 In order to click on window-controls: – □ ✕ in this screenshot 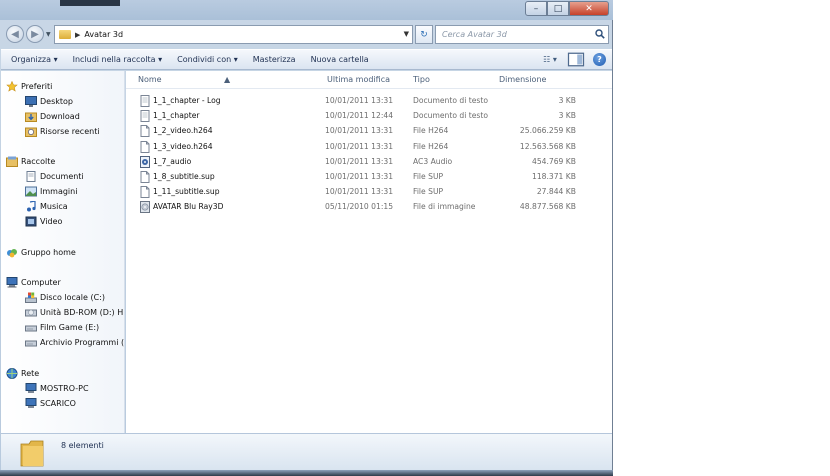, I will do `click(567, 8)`.